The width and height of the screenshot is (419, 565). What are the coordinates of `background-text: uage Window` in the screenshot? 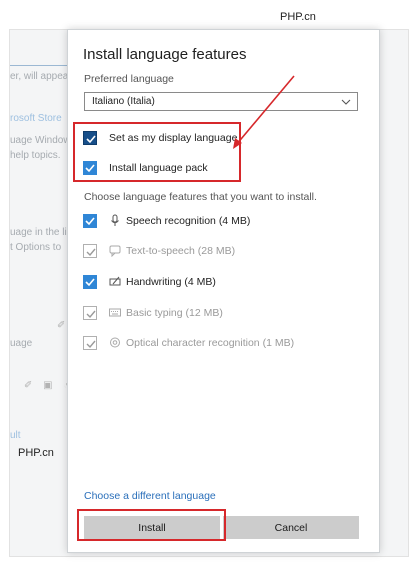 It's located at (40, 140).